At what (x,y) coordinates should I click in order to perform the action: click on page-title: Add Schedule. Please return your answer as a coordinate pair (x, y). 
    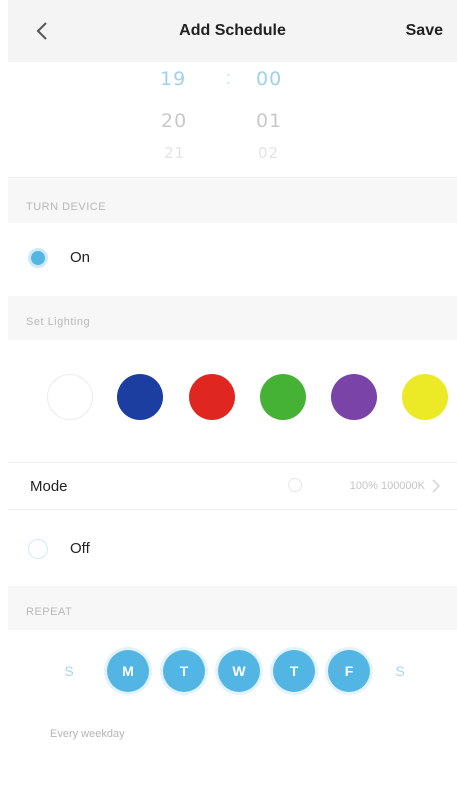
    Looking at the image, I should click on (232, 30).